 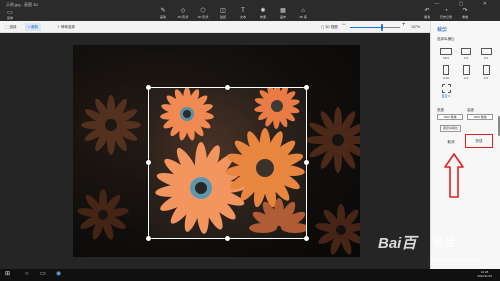 I want to click on 3d-library-icon: ⌂, so click(x=303, y=11).